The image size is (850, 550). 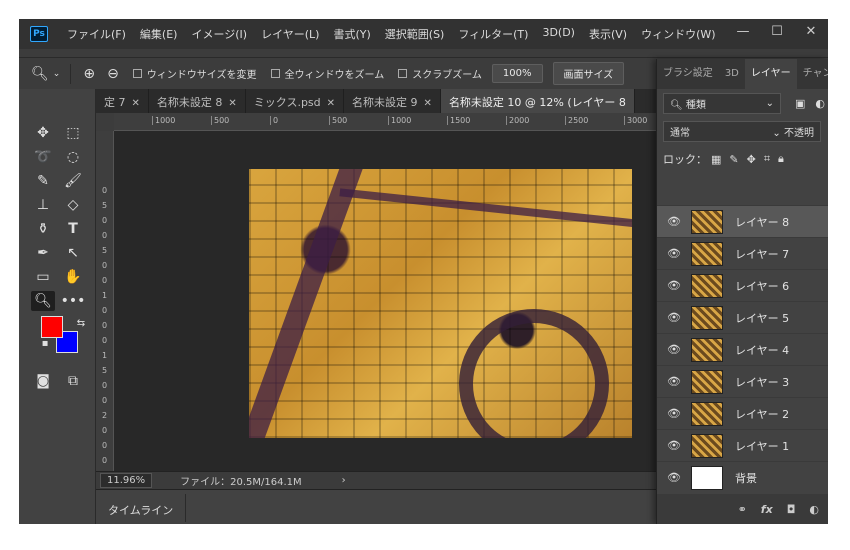 What do you see at coordinates (194, 73) in the screenshot?
I see `resize-windows-checkbox: ウィンドウサイズを変更` at bounding box center [194, 73].